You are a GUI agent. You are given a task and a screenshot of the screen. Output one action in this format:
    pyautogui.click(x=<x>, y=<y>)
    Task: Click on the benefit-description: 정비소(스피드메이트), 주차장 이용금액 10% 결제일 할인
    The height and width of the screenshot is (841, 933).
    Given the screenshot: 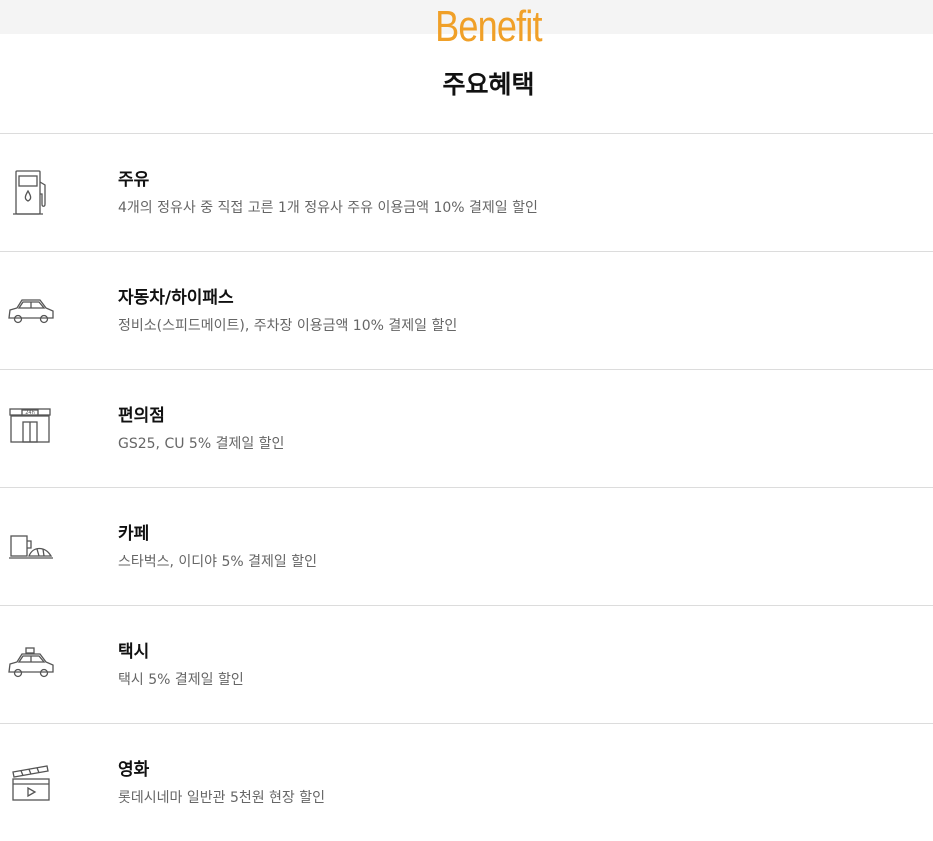 What is the action you would take?
    pyautogui.click(x=288, y=326)
    